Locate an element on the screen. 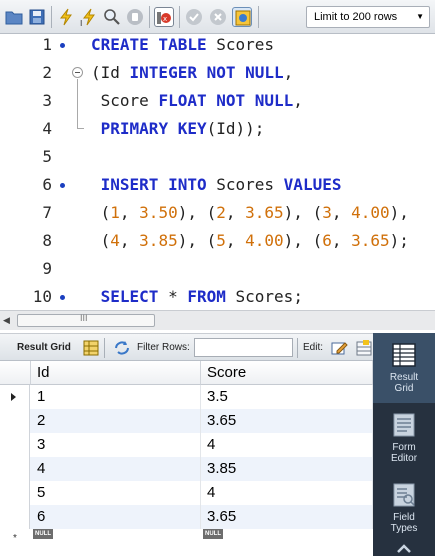 The width and height of the screenshot is (435, 556). statement-marker-icon is located at coordinates (62, 45).